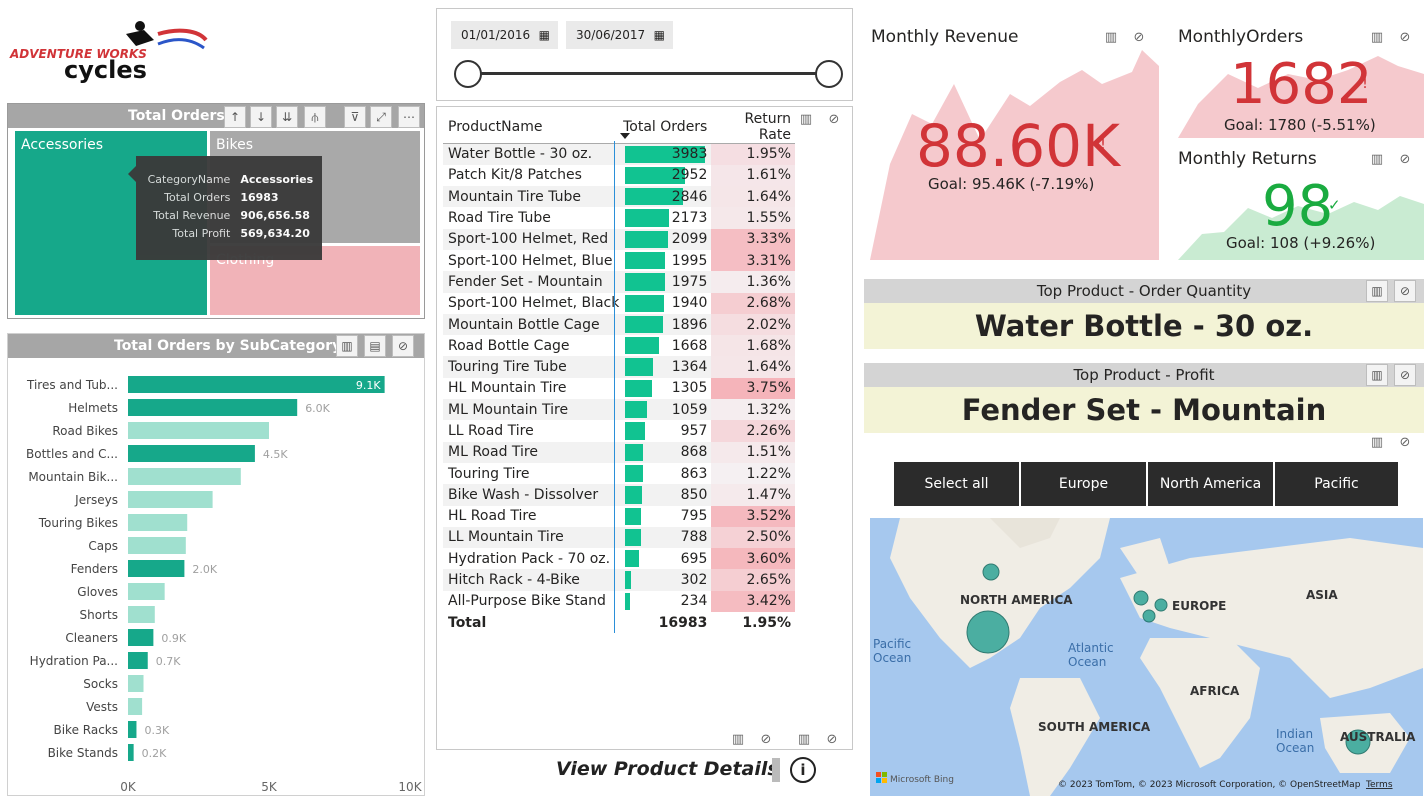  What do you see at coordinates (619, 154) in the screenshot?
I see `table-row: Water Bottle - 30 oz. 3983 1.95%` at bounding box center [619, 154].